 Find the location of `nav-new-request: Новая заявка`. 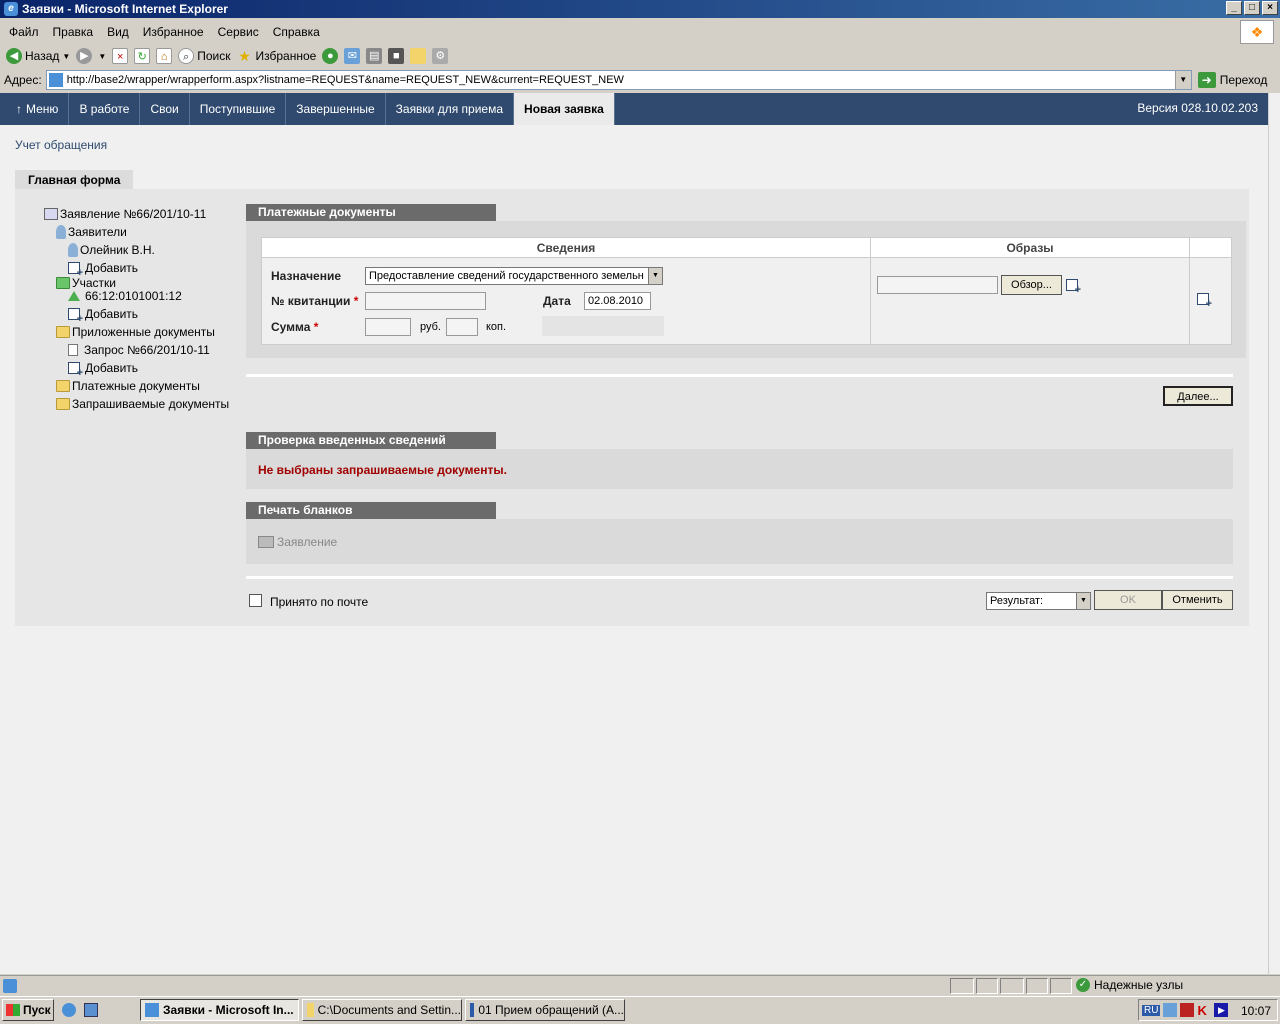

nav-new-request: Новая заявка is located at coordinates (564, 109).